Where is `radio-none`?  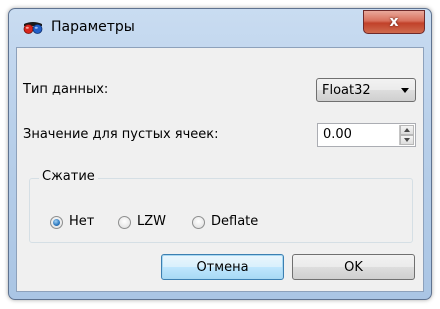 radio-none is located at coordinates (56, 222).